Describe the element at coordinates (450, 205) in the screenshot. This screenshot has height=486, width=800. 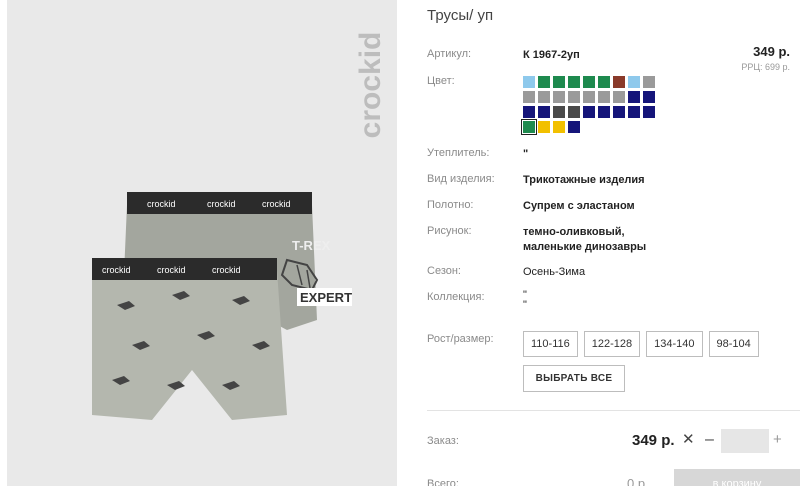
I see `fabric-label: Полотно:` at that location.